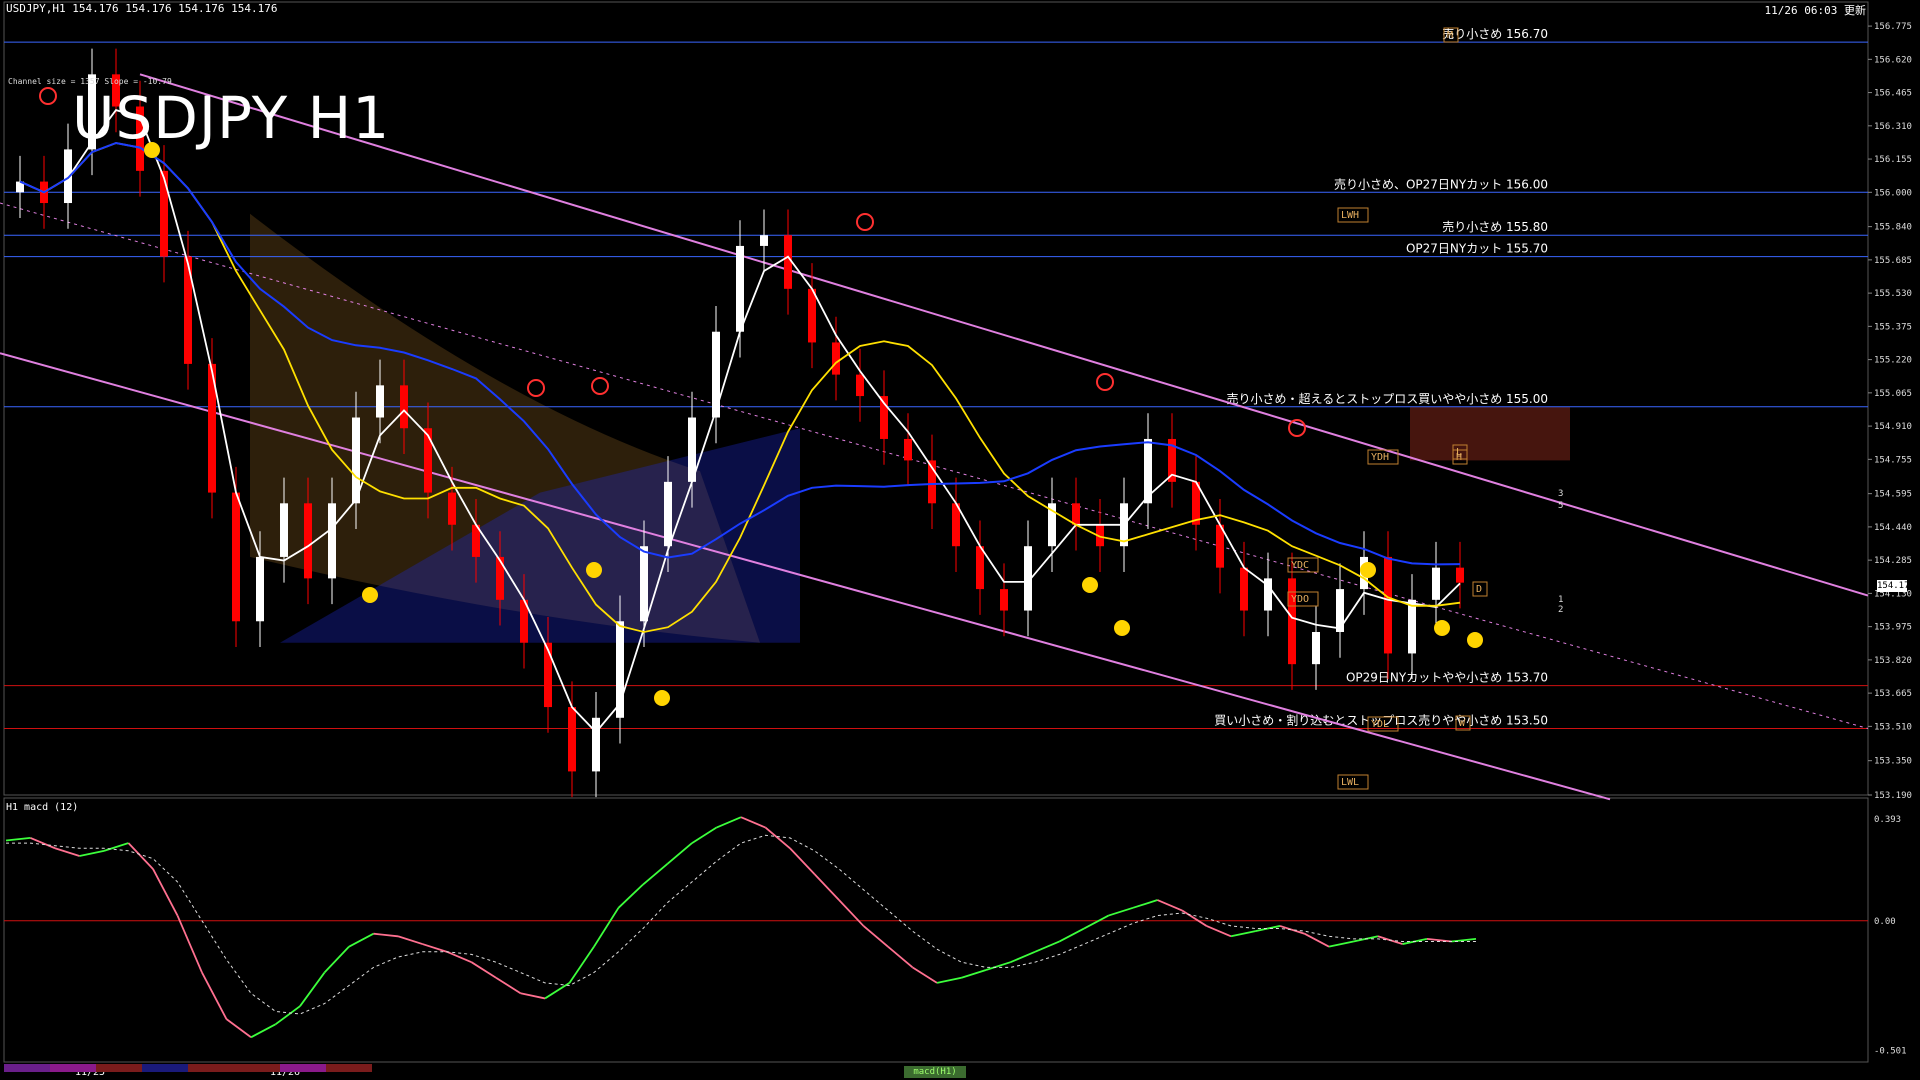 The image size is (1920, 1080). Describe the element at coordinates (1893, 294) in the screenshot. I see `price-tick-label: 155.530` at that location.